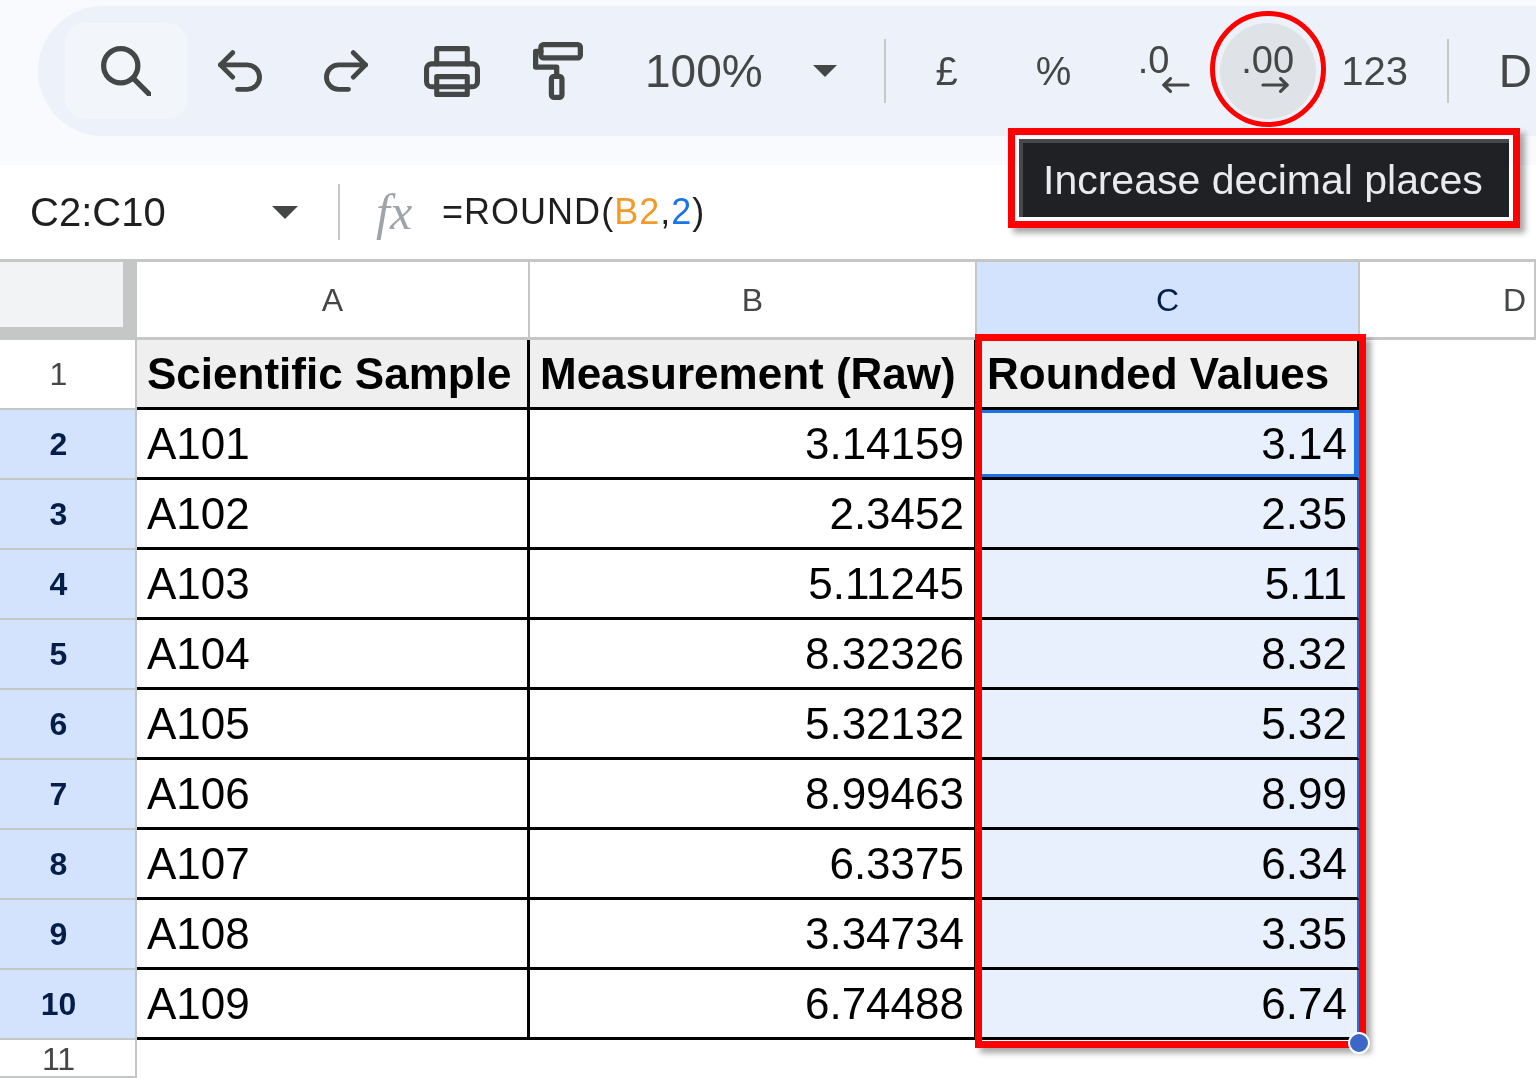 Image resolution: width=1536 pixels, height=1078 pixels. What do you see at coordinates (333, 515) in the screenshot?
I see `table-cell: A102` at bounding box center [333, 515].